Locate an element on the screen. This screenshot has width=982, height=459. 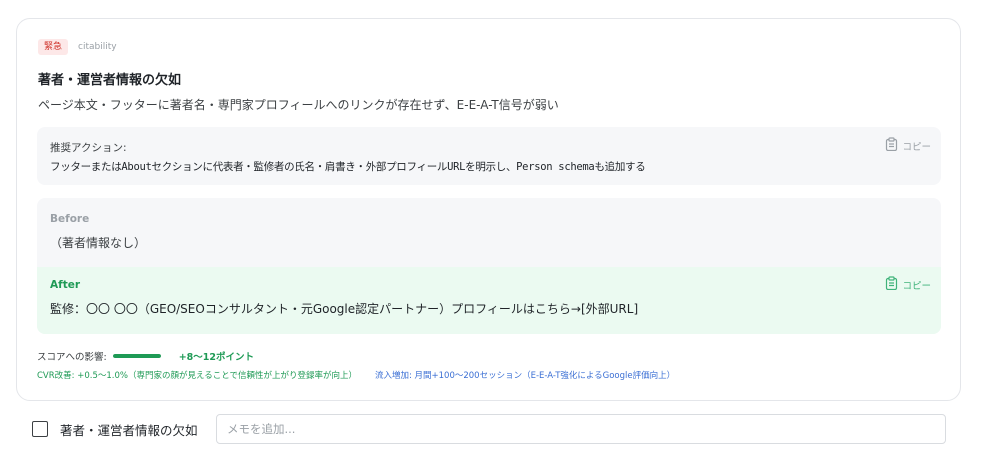
before-label: Before is located at coordinates (70, 219).